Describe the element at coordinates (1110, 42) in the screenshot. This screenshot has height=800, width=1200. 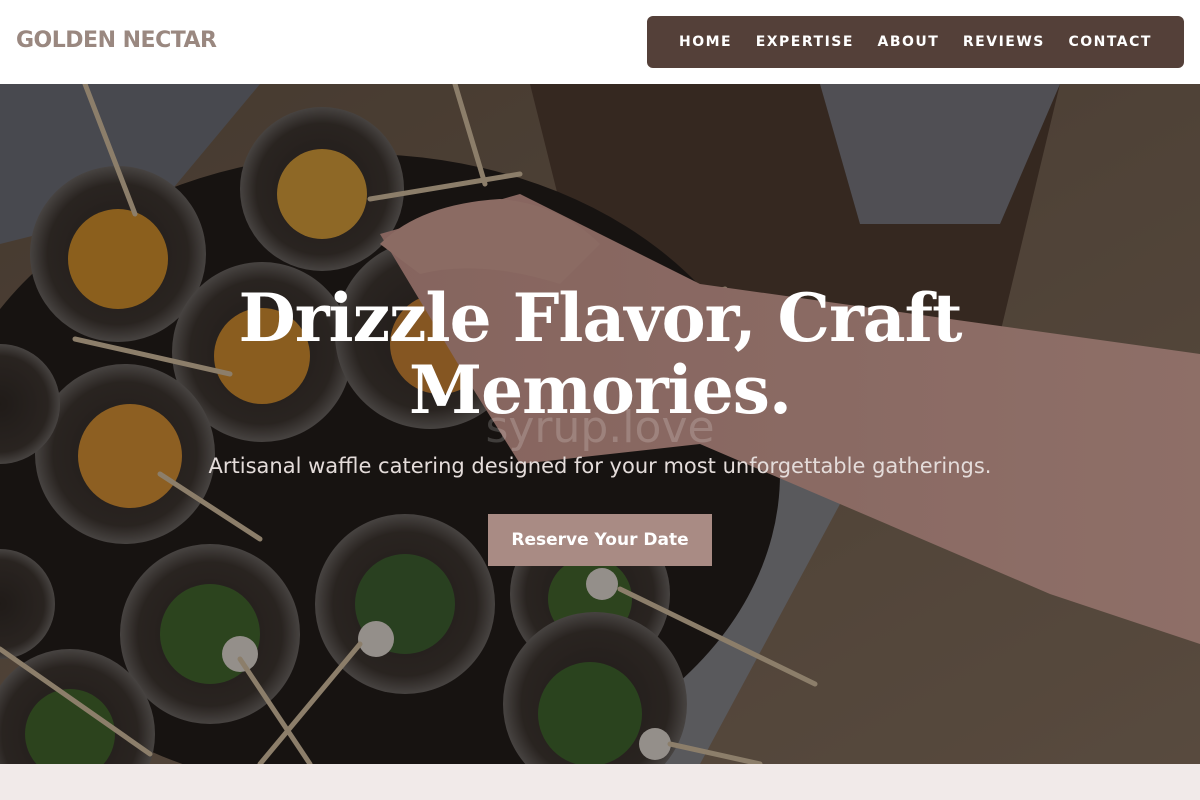
I see `nav-item-contact: CONTACT` at that location.